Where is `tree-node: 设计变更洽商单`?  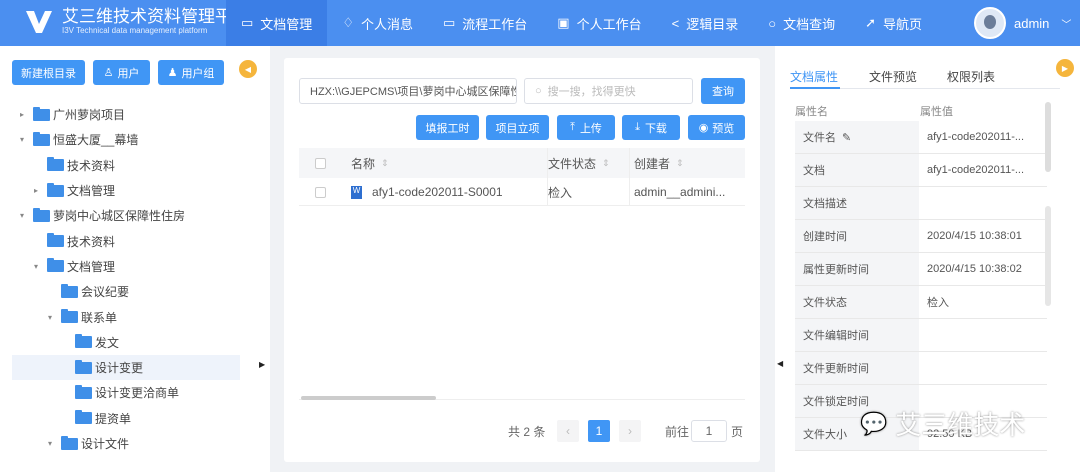 tree-node: 设计变更洽商单 is located at coordinates (126, 392).